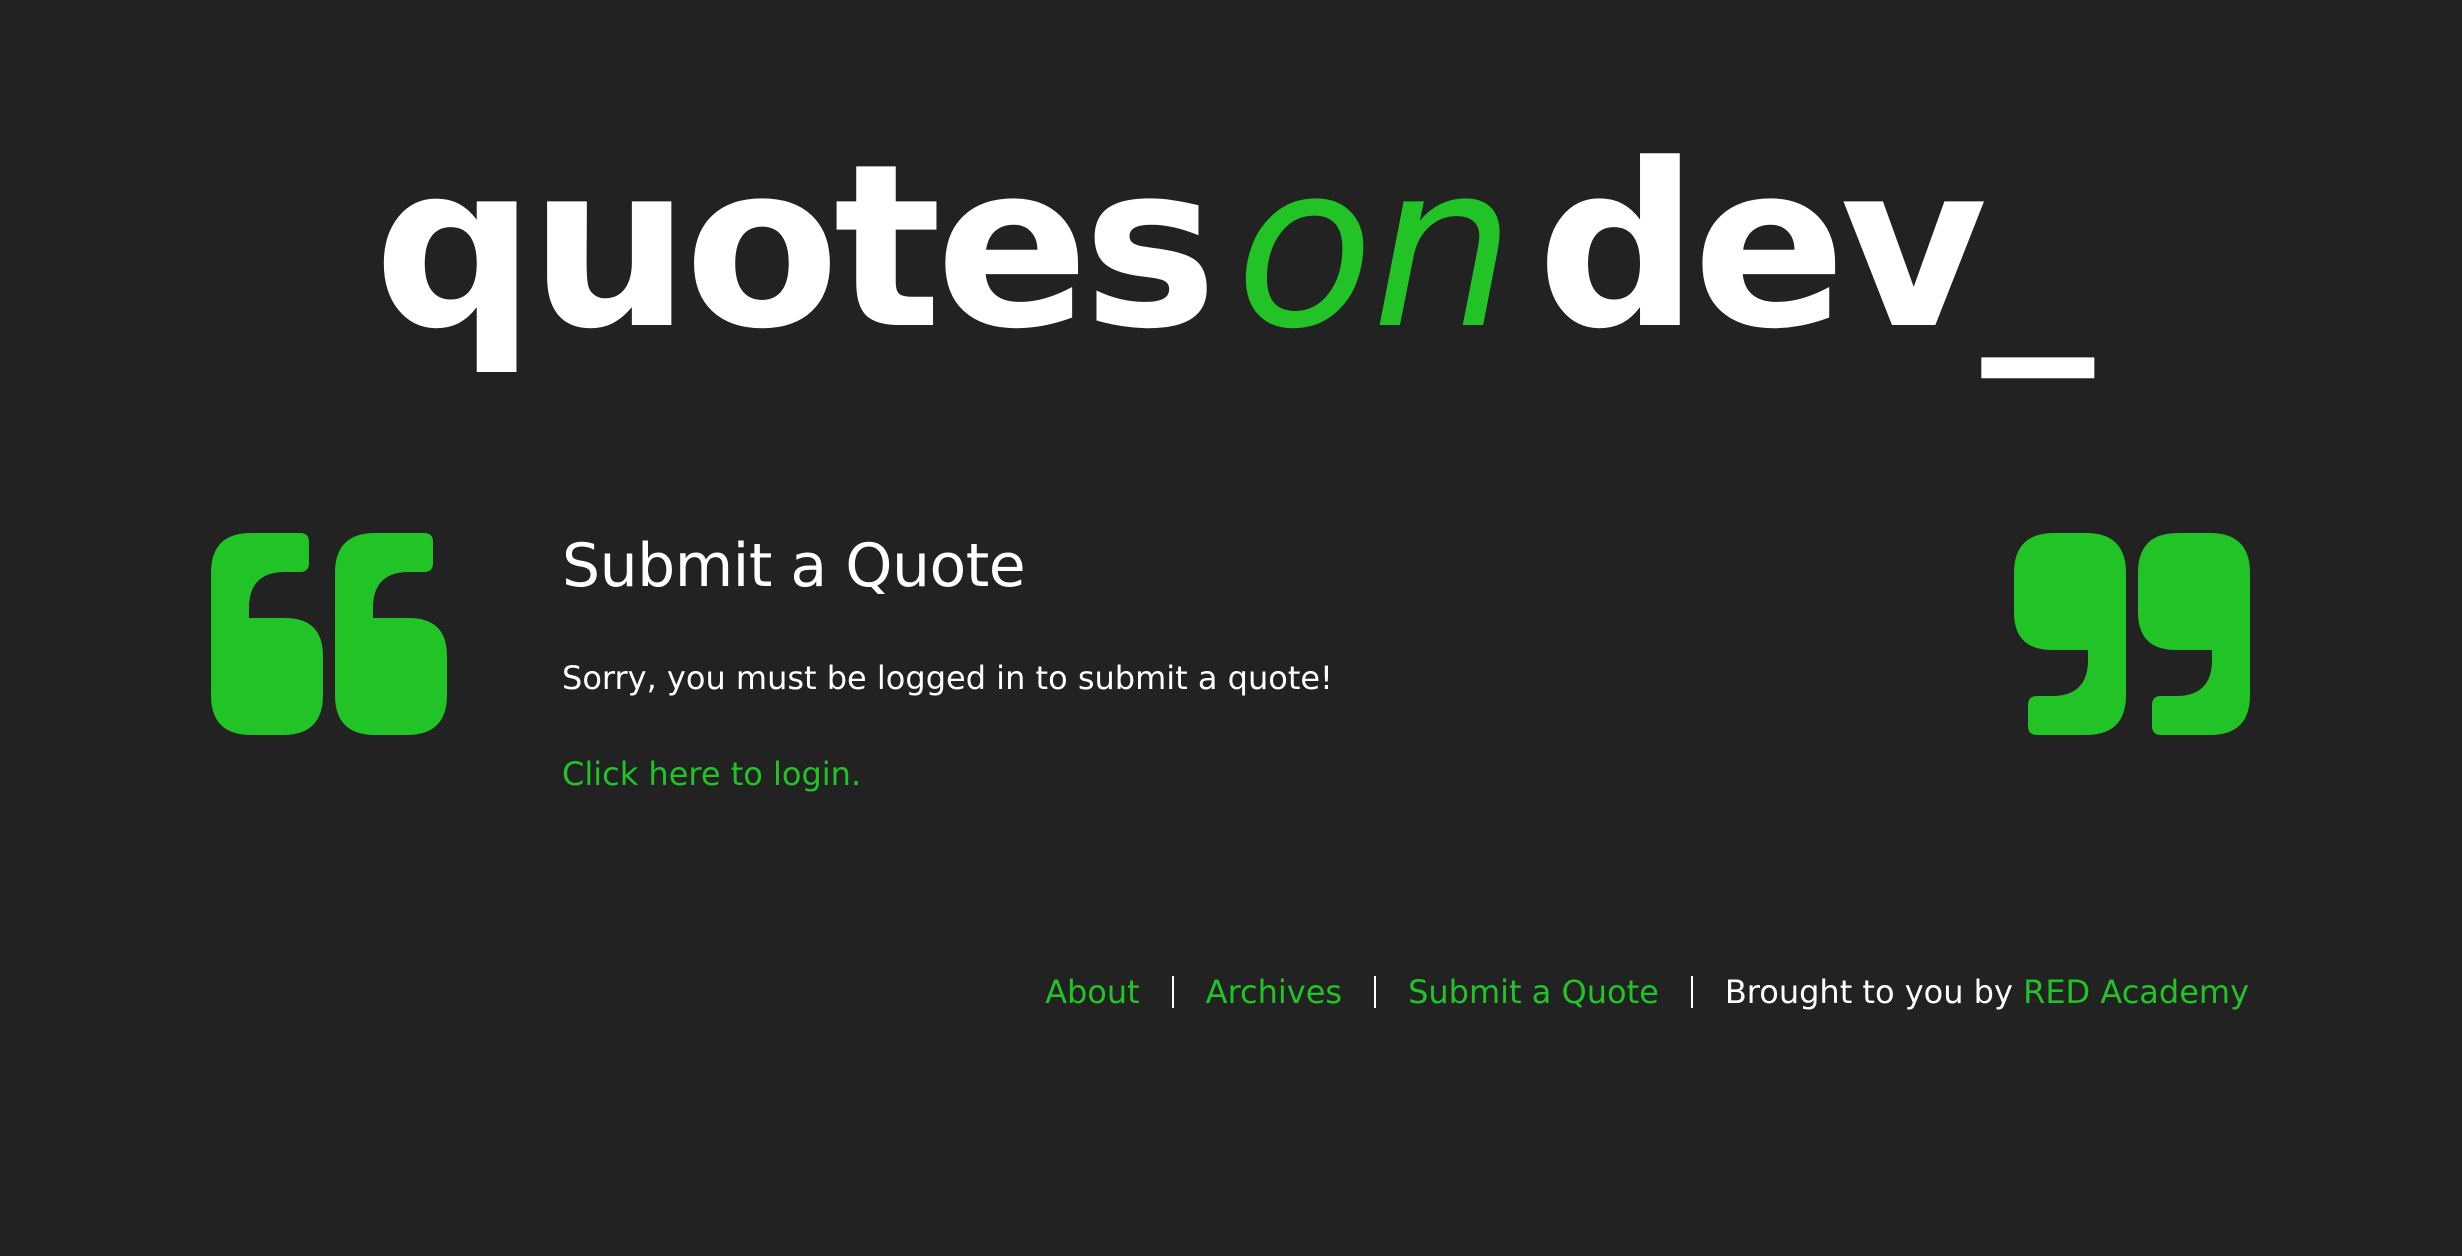 The height and width of the screenshot is (1256, 2462). I want to click on footer-link-archives: Archives, so click(1274, 992).